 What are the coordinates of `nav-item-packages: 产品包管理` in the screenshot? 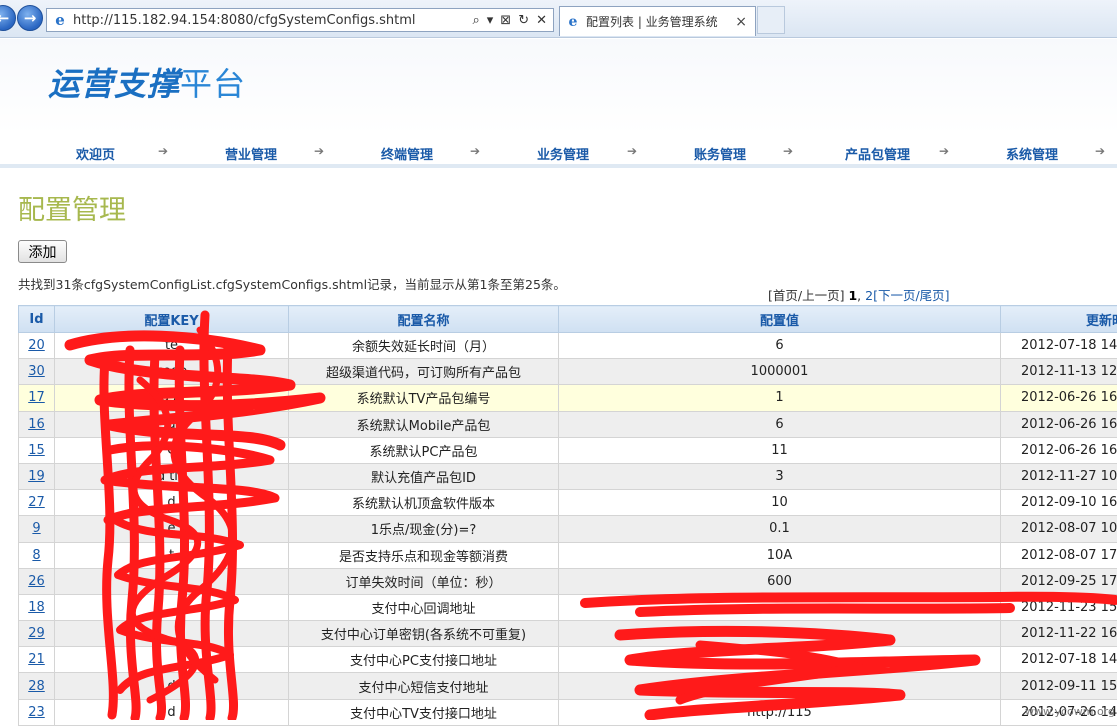 It's located at (877, 153).